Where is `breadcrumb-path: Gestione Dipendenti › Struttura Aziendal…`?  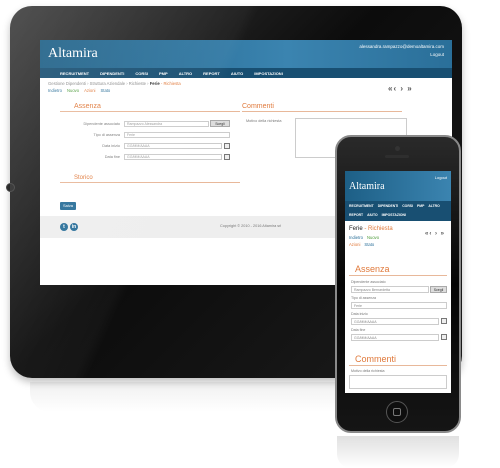
breadcrumb-path: Gestione Dipendenti › Struttura Aziendal… is located at coordinates (98, 83).